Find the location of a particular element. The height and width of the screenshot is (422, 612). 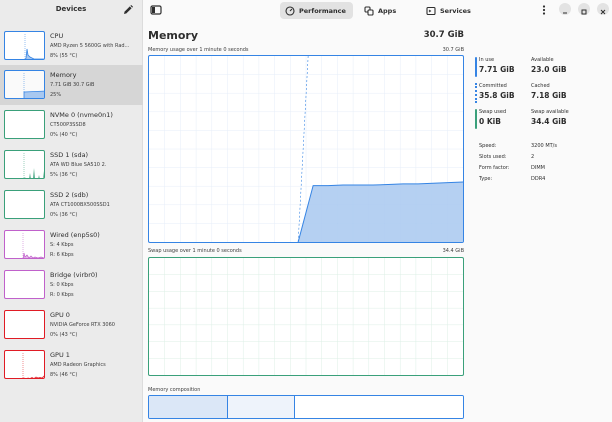

device-name: CPU is located at coordinates (57, 36).